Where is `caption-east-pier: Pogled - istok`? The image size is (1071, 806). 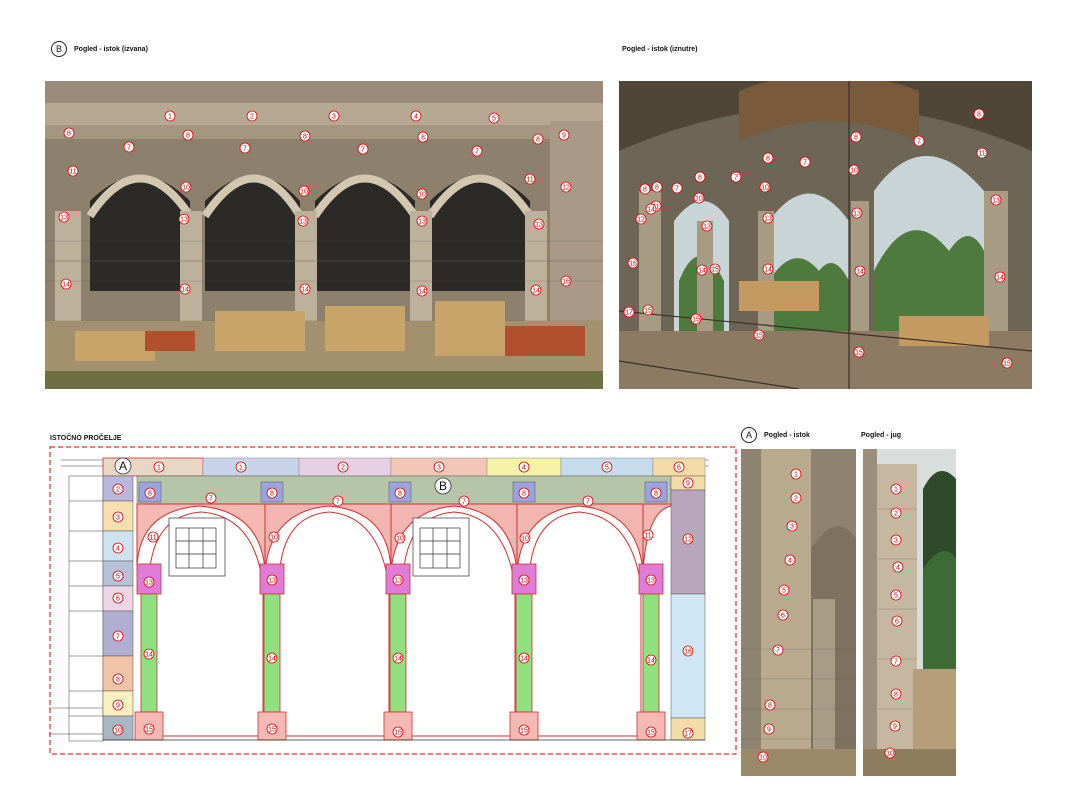
caption-east-pier: Pogled - istok is located at coordinates (787, 435).